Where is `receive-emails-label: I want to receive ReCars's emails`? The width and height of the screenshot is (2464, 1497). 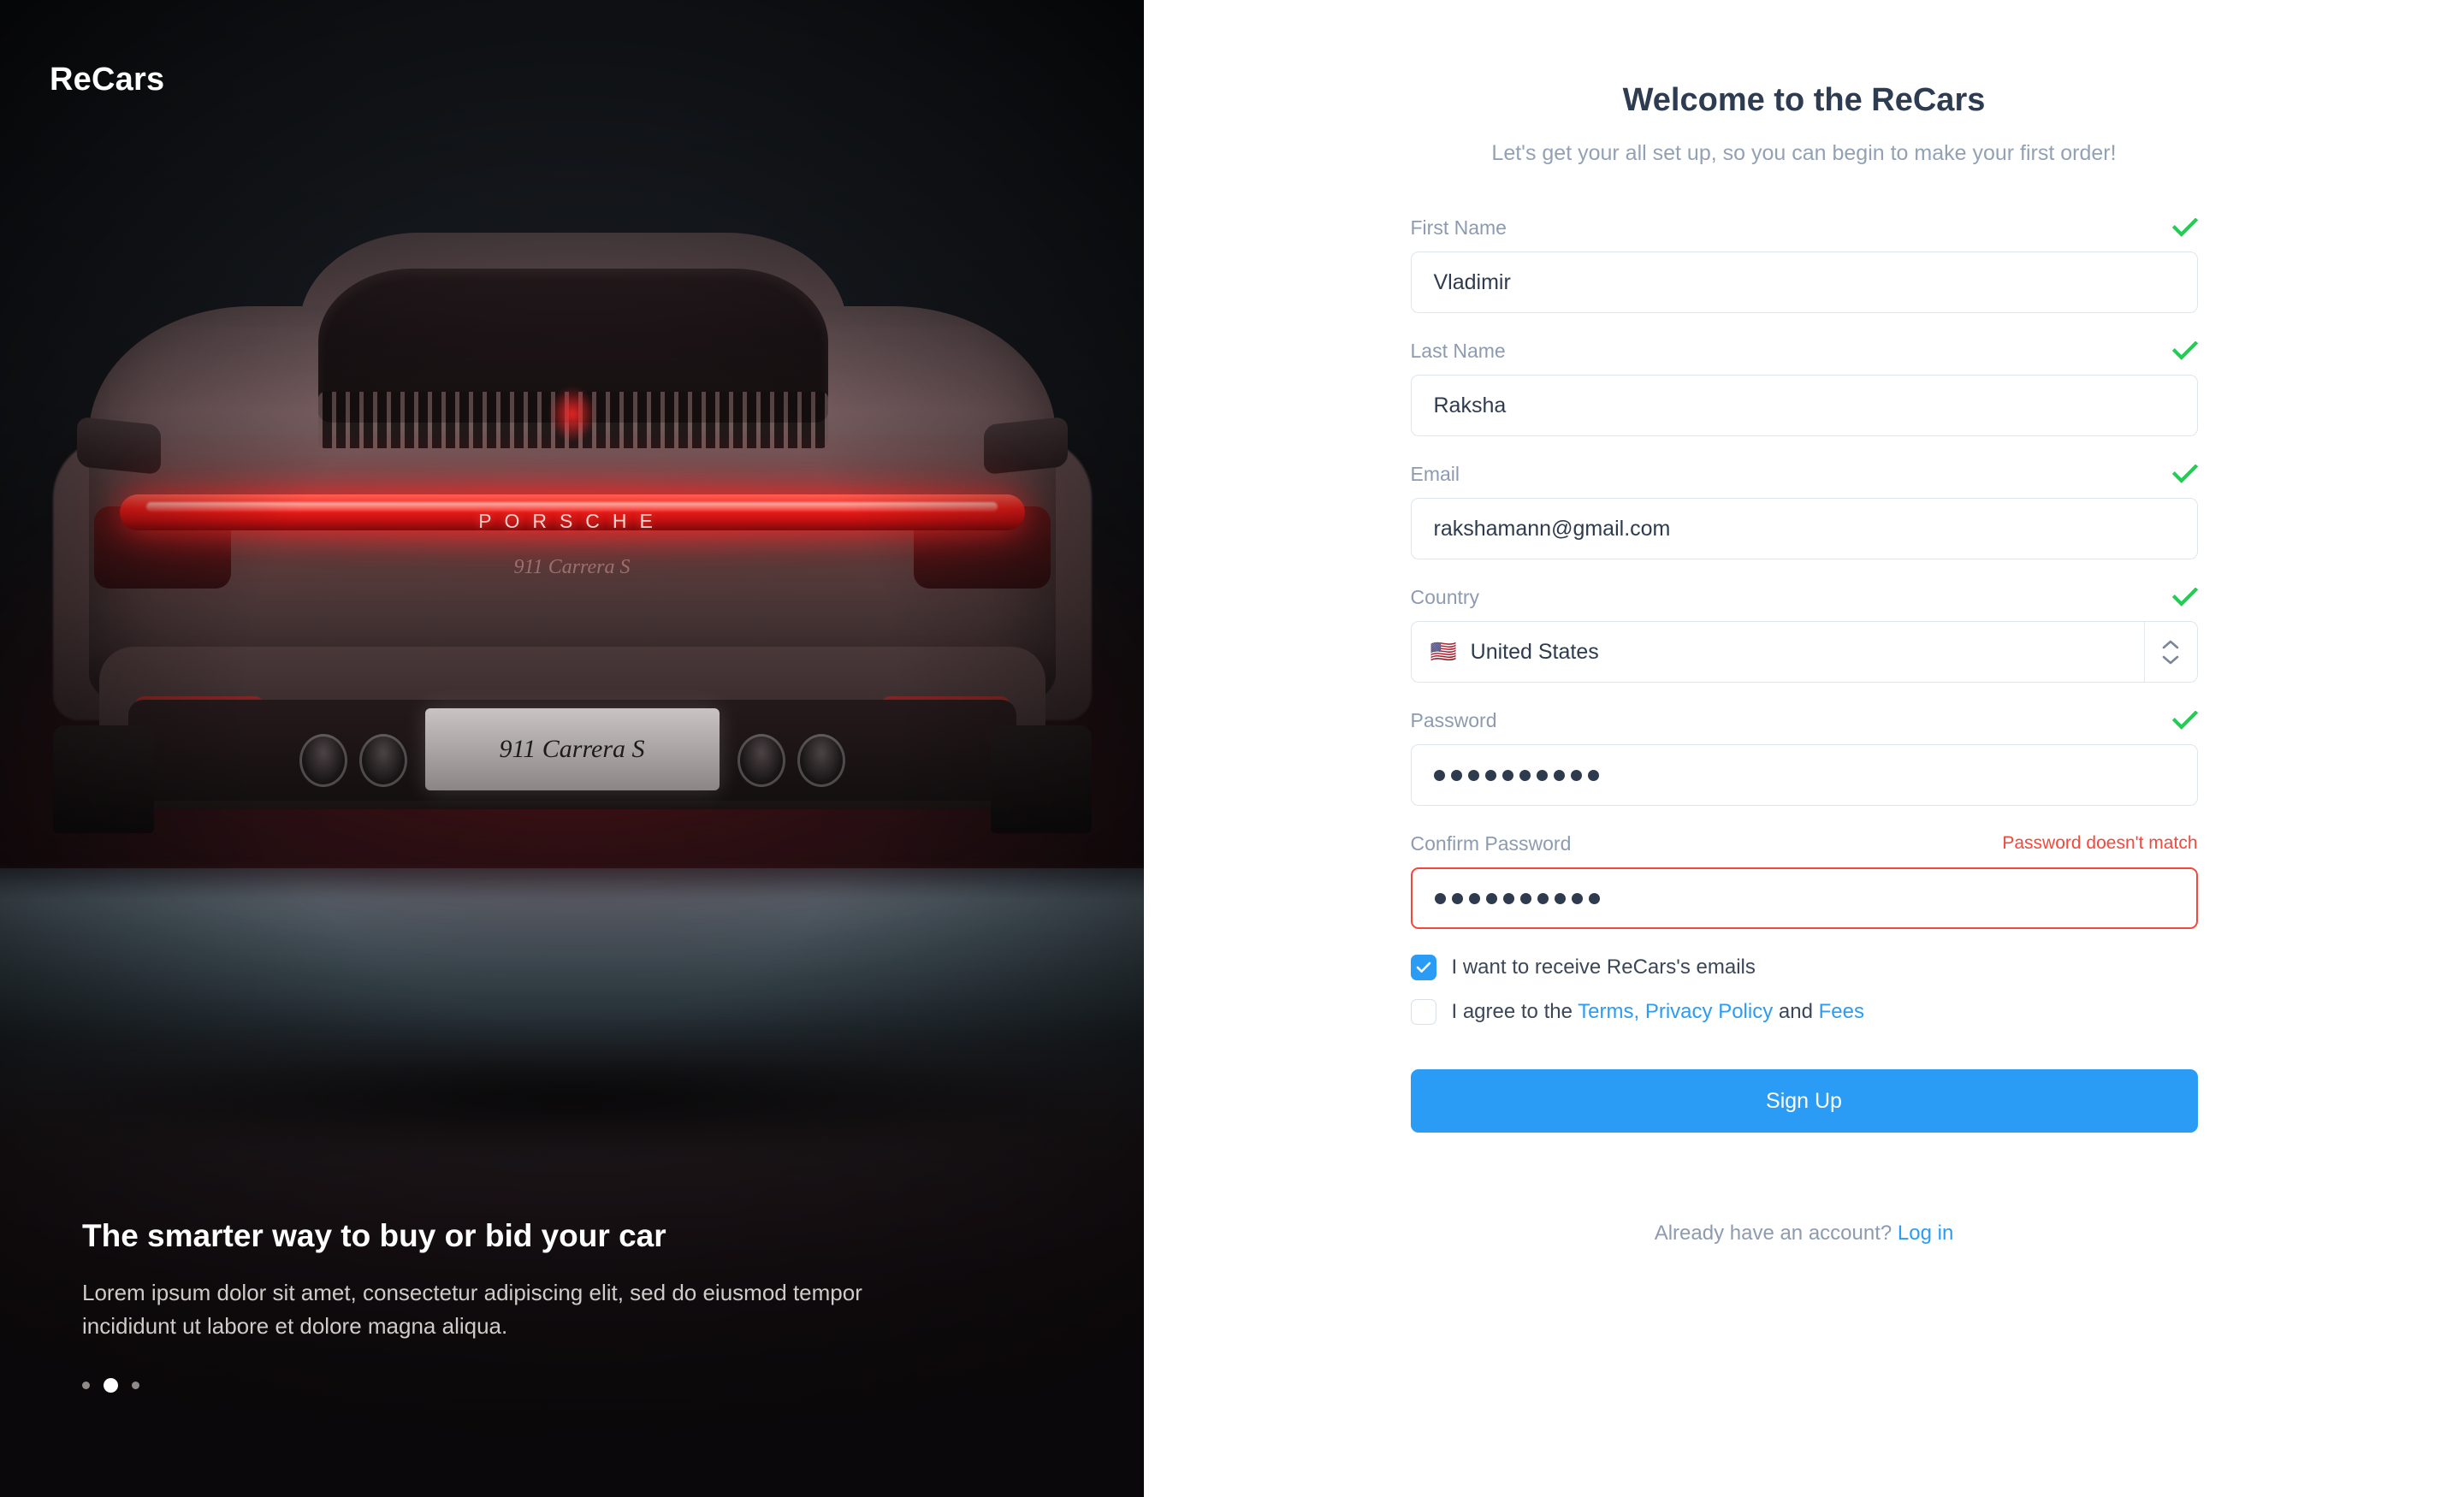
receive-emails-label: I want to receive ReCars's emails is located at coordinates (1603, 967).